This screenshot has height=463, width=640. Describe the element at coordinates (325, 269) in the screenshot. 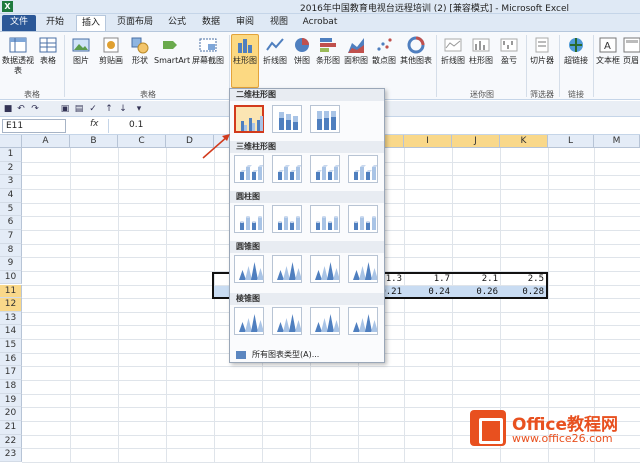

I see `100-stacked-cone-option` at that location.